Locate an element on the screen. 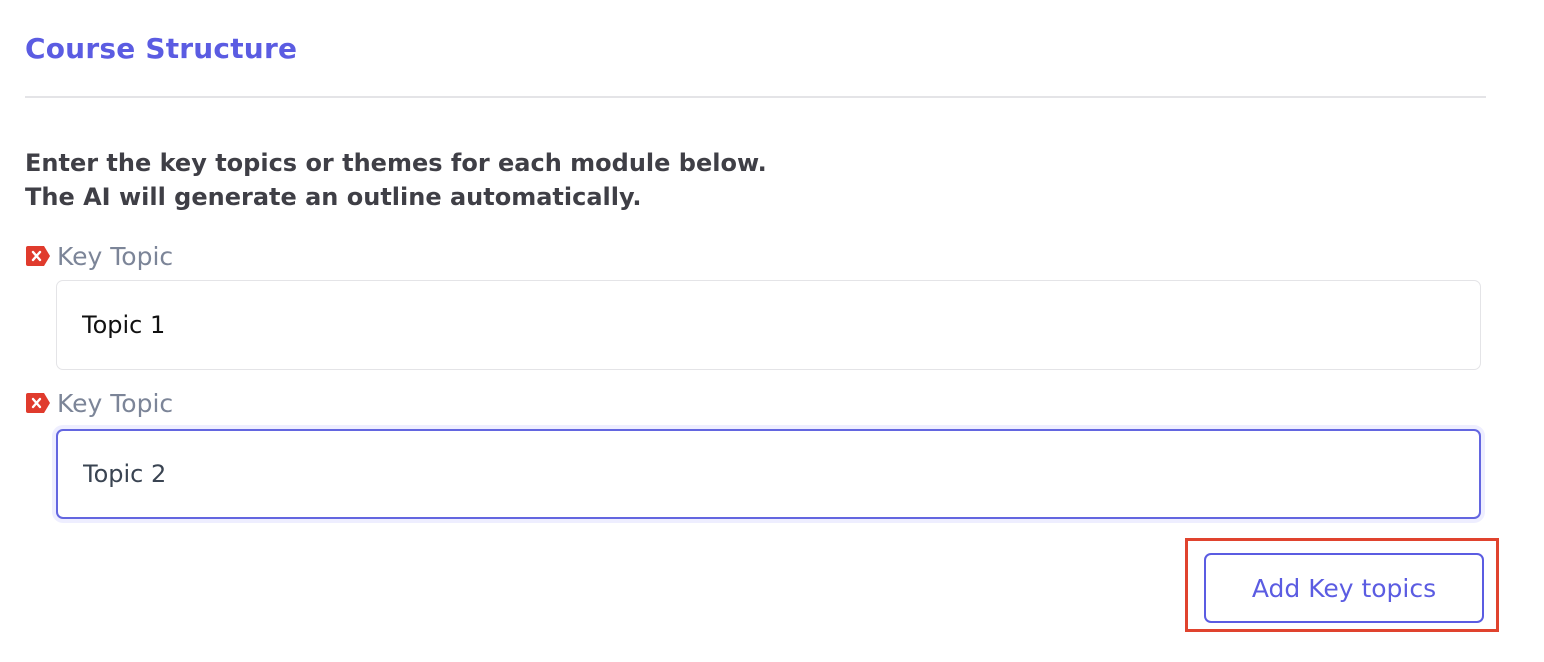  divider is located at coordinates (755, 97).